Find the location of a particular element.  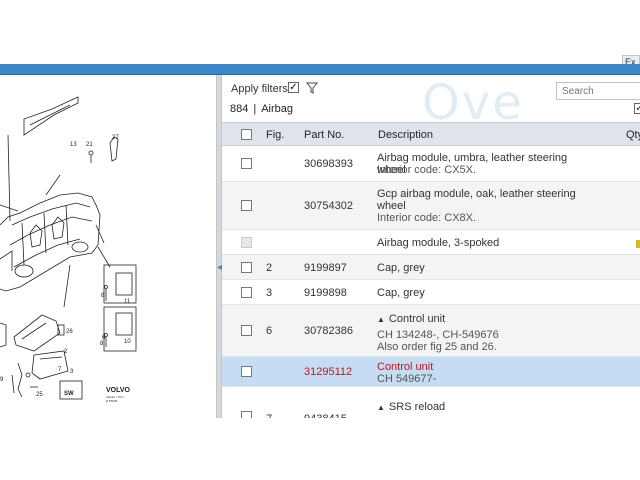

part-note: Interior code: CX8X. is located at coordinates (427, 218).